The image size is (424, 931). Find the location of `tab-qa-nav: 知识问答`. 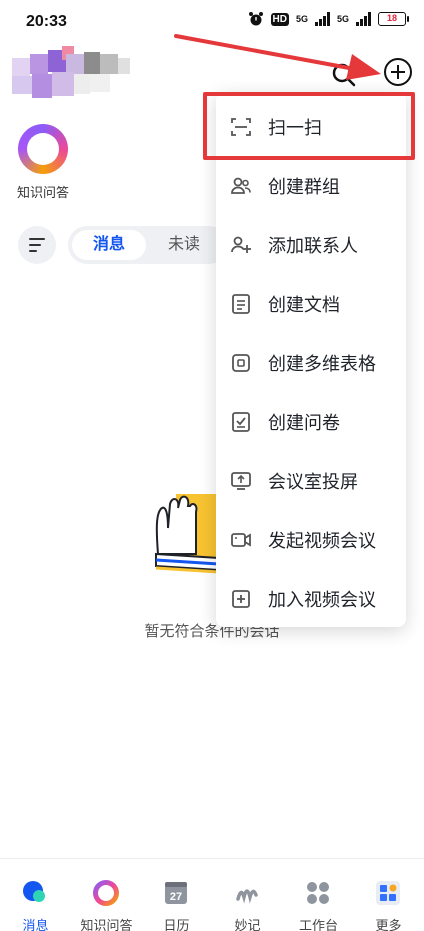

tab-qa-nav: 知识问答 is located at coordinates (106, 895).